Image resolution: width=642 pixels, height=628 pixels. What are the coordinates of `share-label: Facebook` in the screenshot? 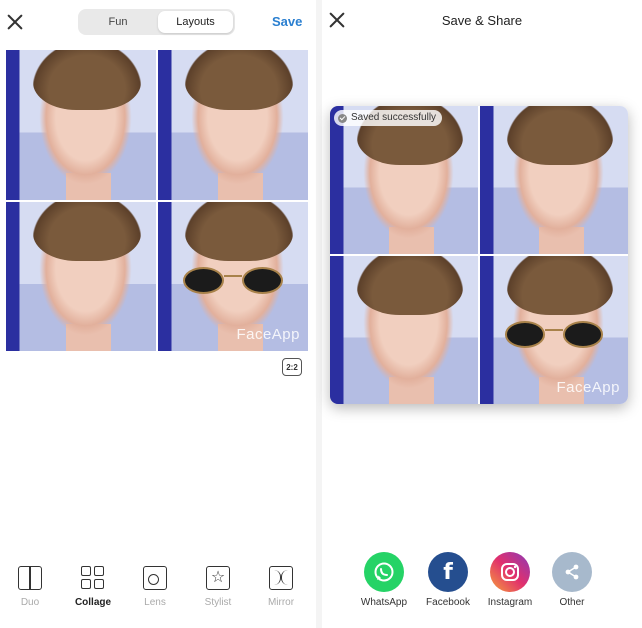 It's located at (448, 602).